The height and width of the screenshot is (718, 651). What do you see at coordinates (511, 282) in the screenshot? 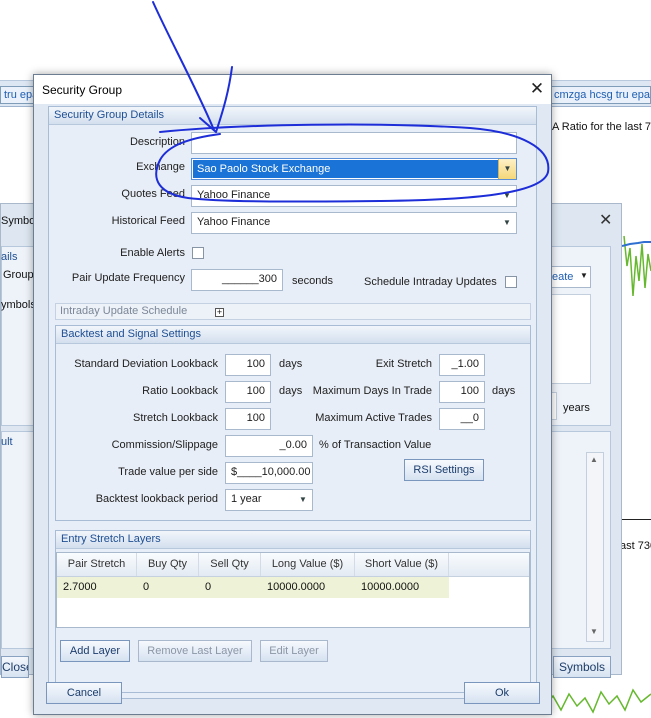
I see `schedule-intraday-checkbox` at bounding box center [511, 282].